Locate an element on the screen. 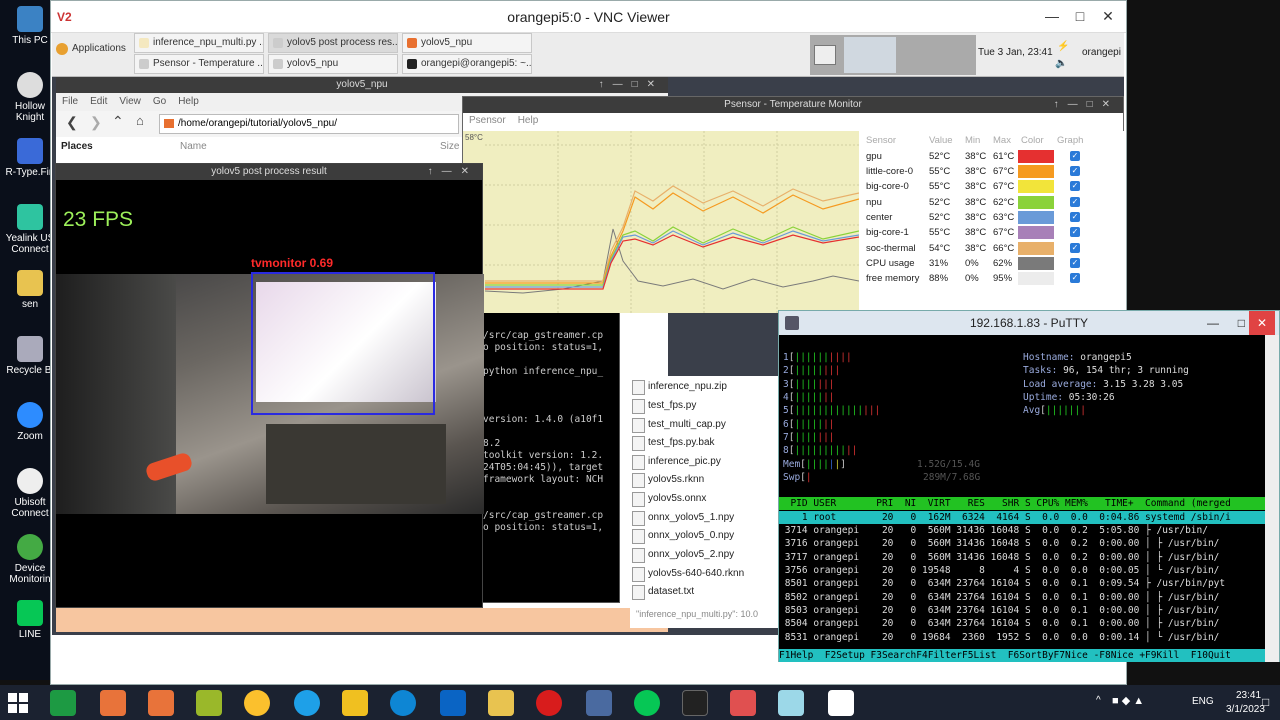 The image size is (1280, 720). vnc-titlebar: V2 orangepi5:0 - VNC Viewer — □ ✕ is located at coordinates (588, 17).